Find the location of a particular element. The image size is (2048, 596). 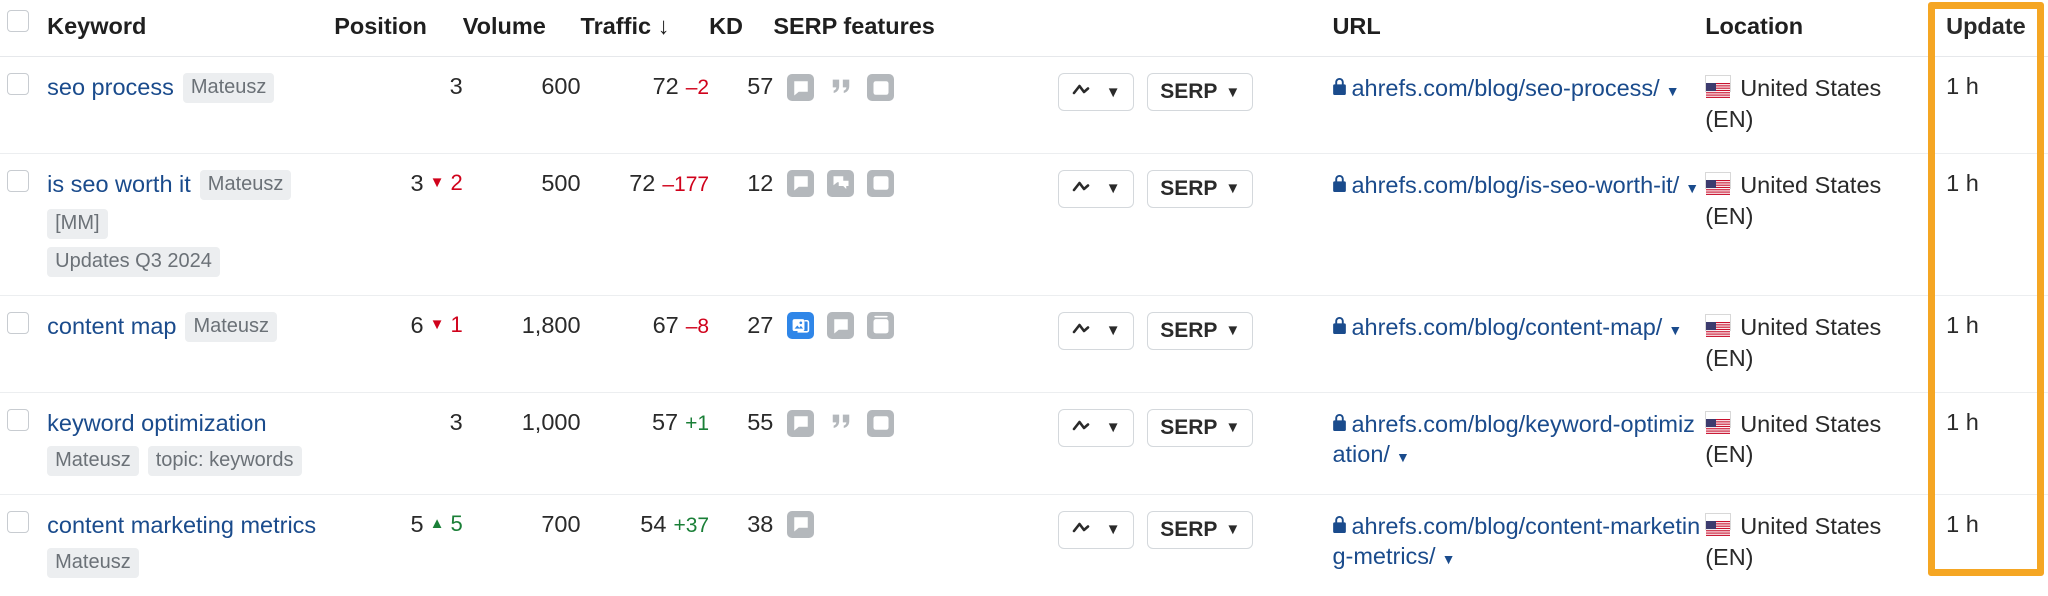

column-header-traffic: Traffic ↓ is located at coordinates (645, 28).